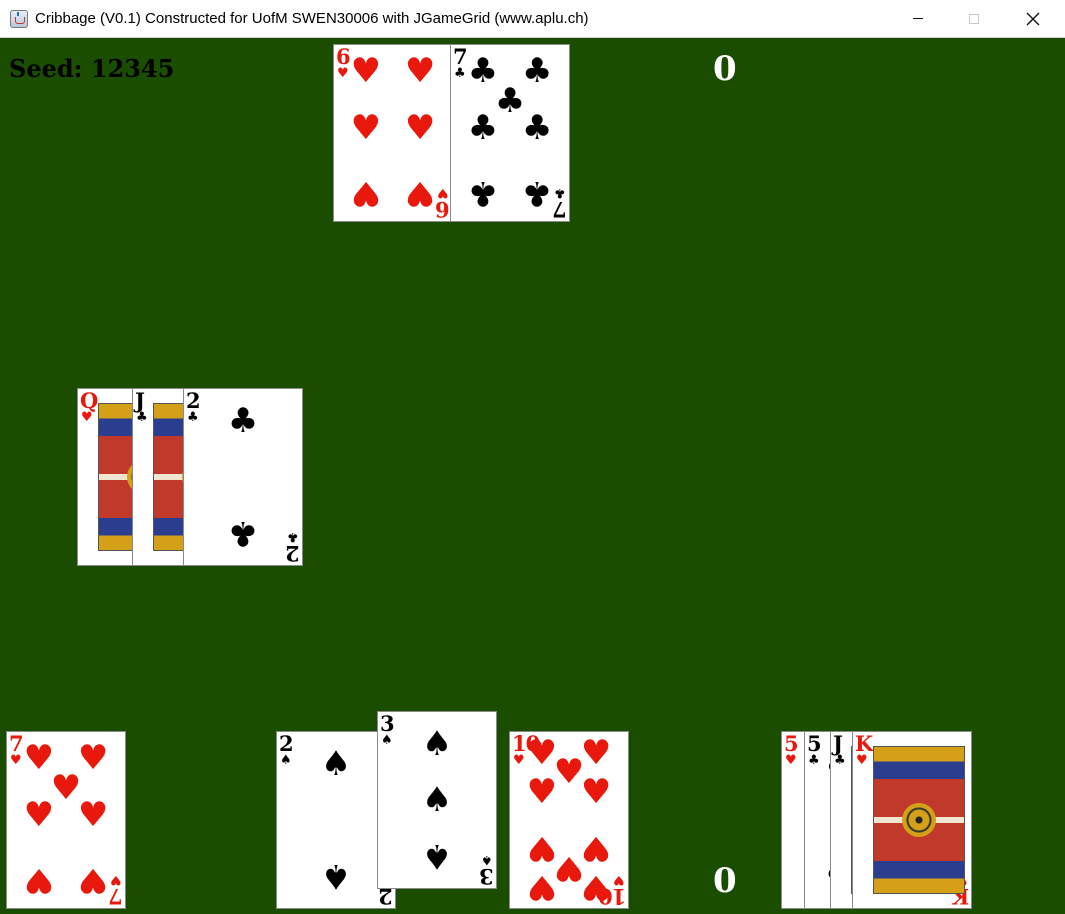  I want to click on card-rank: K, so click(864, 743).